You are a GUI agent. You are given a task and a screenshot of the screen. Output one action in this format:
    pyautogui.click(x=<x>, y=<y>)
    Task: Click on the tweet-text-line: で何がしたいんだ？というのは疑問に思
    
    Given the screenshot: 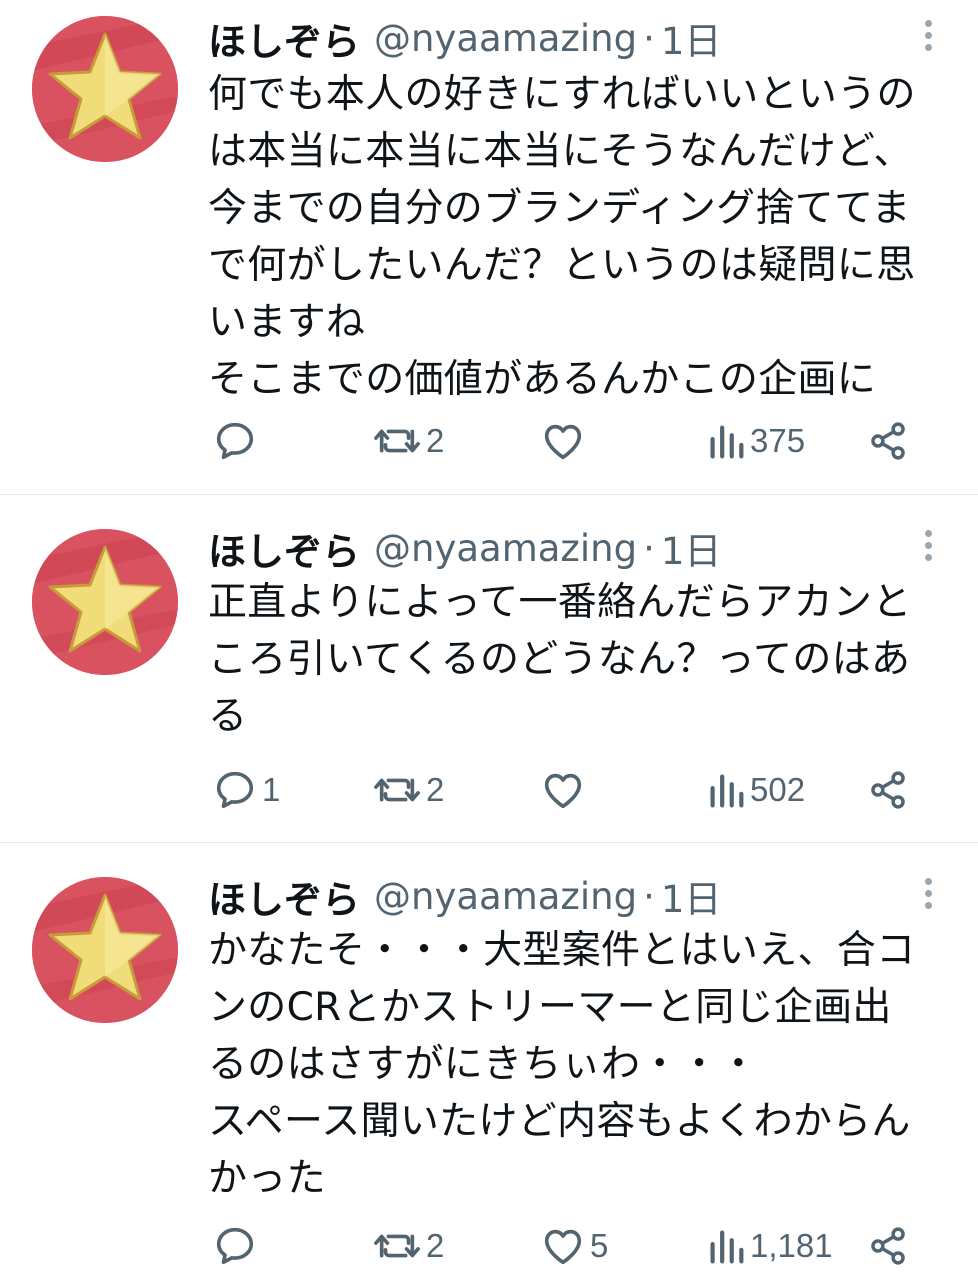 What is the action you would take?
    pyautogui.click(x=562, y=265)
    